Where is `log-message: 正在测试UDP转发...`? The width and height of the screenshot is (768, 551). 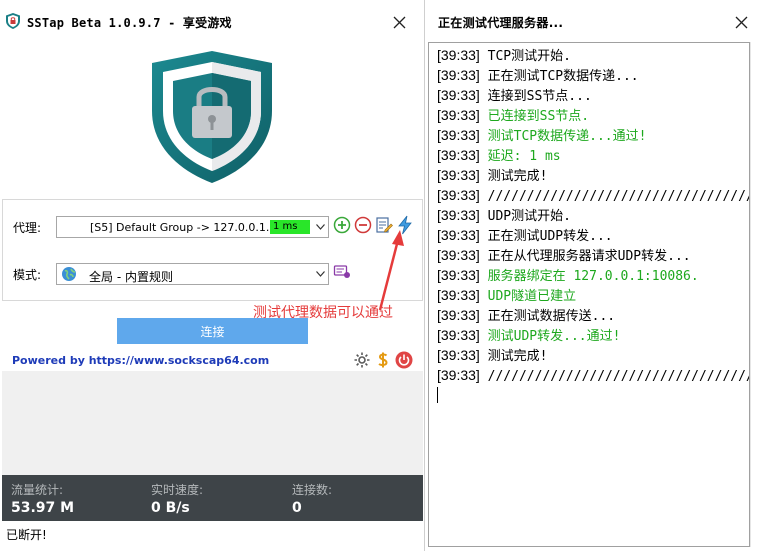 log-message: 正在测试UDP转发... is located at coordinates (550, 236).